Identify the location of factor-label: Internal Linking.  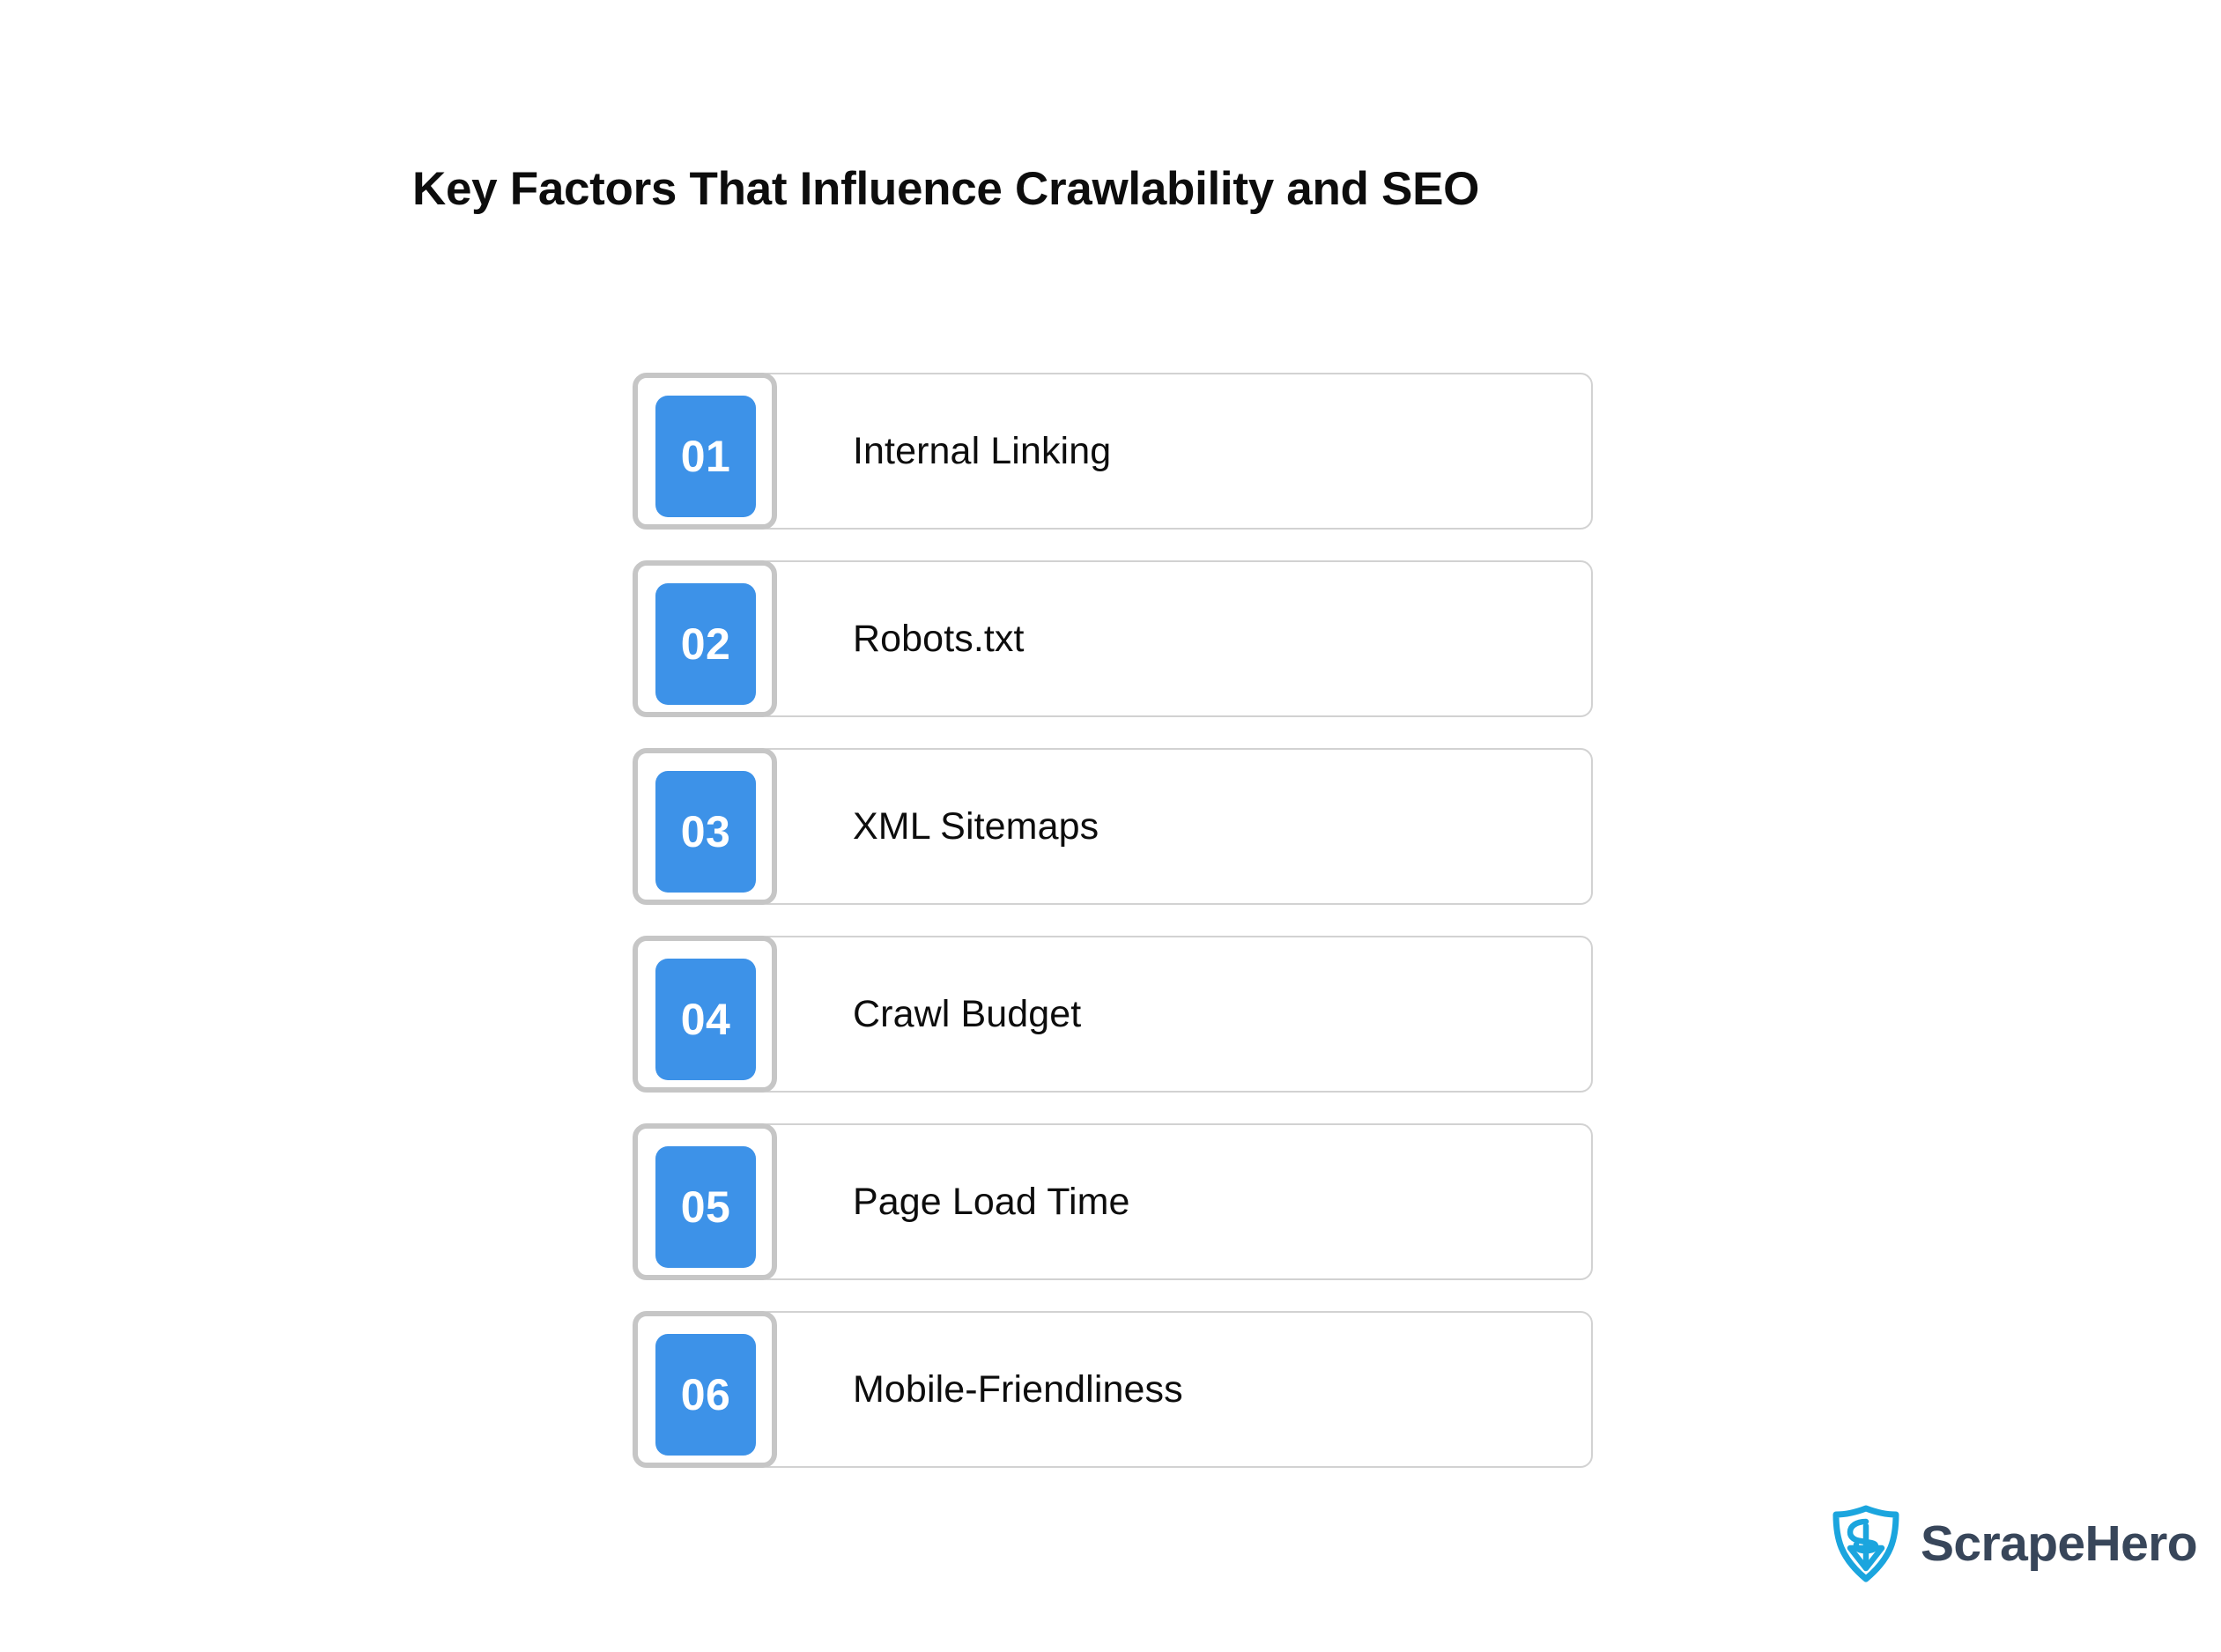
(982, 450).